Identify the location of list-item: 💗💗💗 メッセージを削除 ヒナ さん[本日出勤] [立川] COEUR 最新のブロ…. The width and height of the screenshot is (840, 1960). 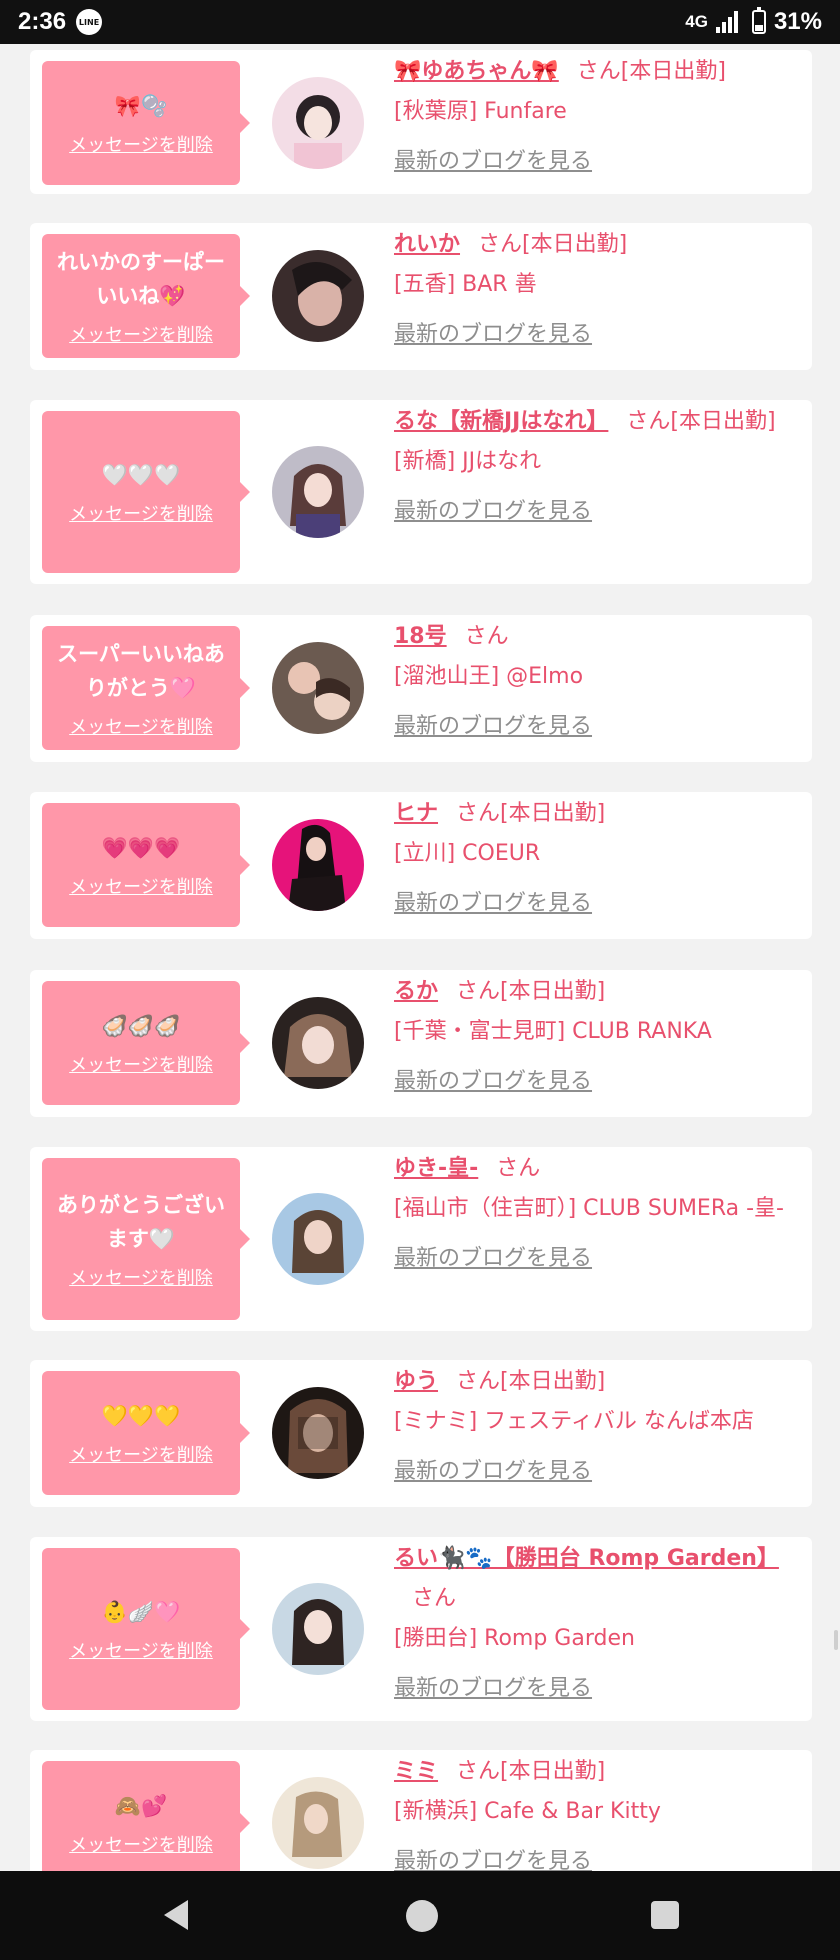
(421, 865).